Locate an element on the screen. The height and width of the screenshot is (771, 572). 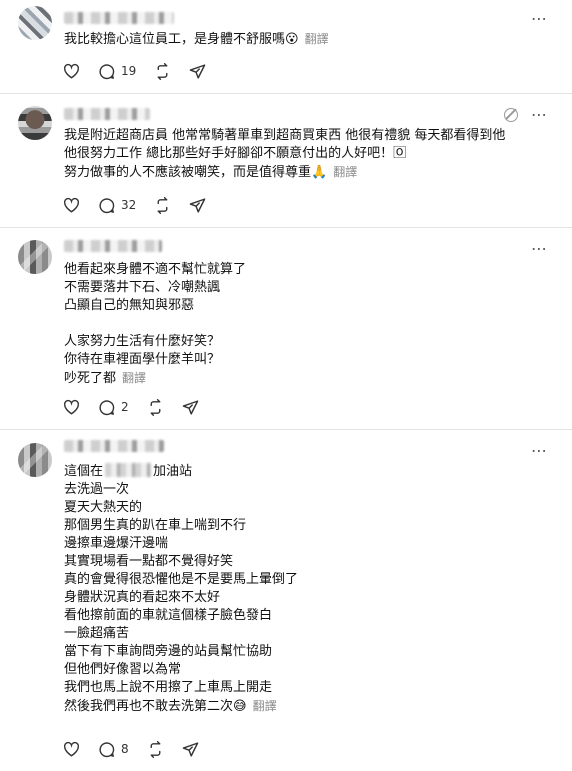
action-bar: 2 is located at coordinates (140, 407).